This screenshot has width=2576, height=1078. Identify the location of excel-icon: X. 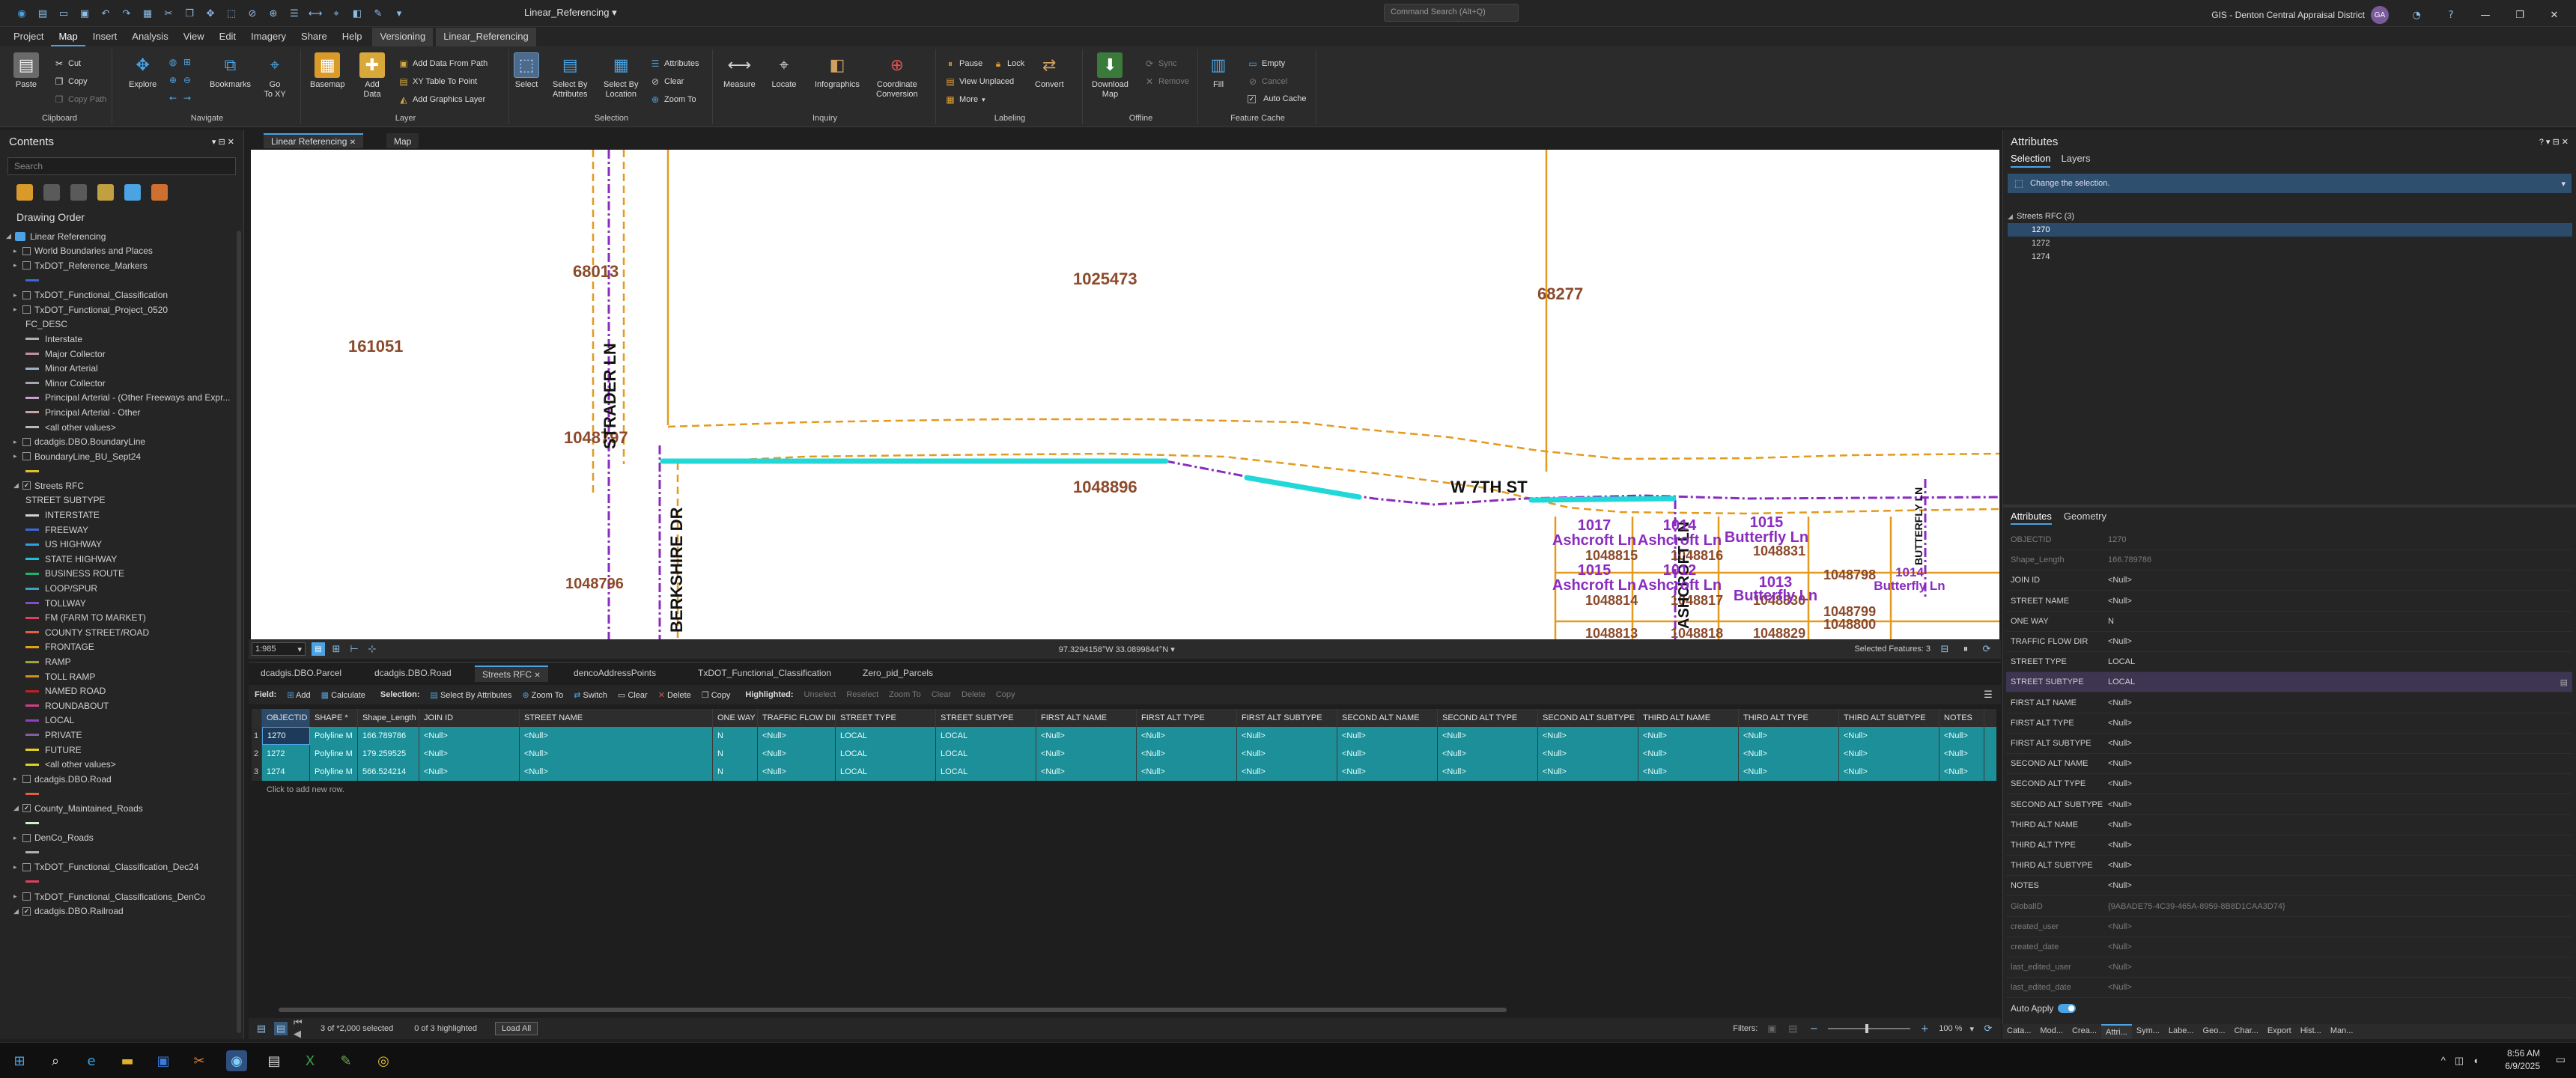
(310, 1060).